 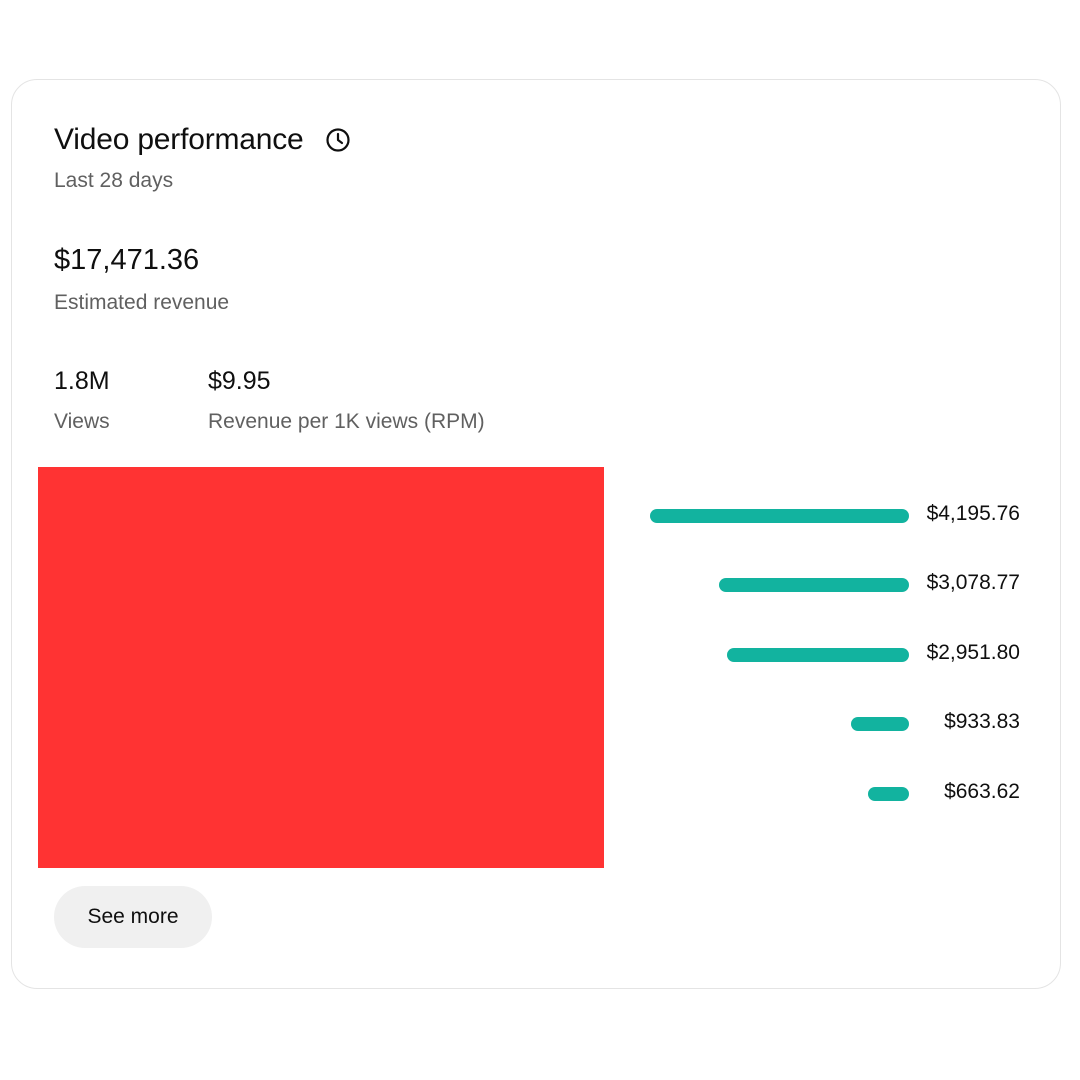 What do you see at coordinates (346, 421) in the screenshot?
I see `rpm-label: Revenue per 1K views (RPM)` at bounding box center [346, 421].